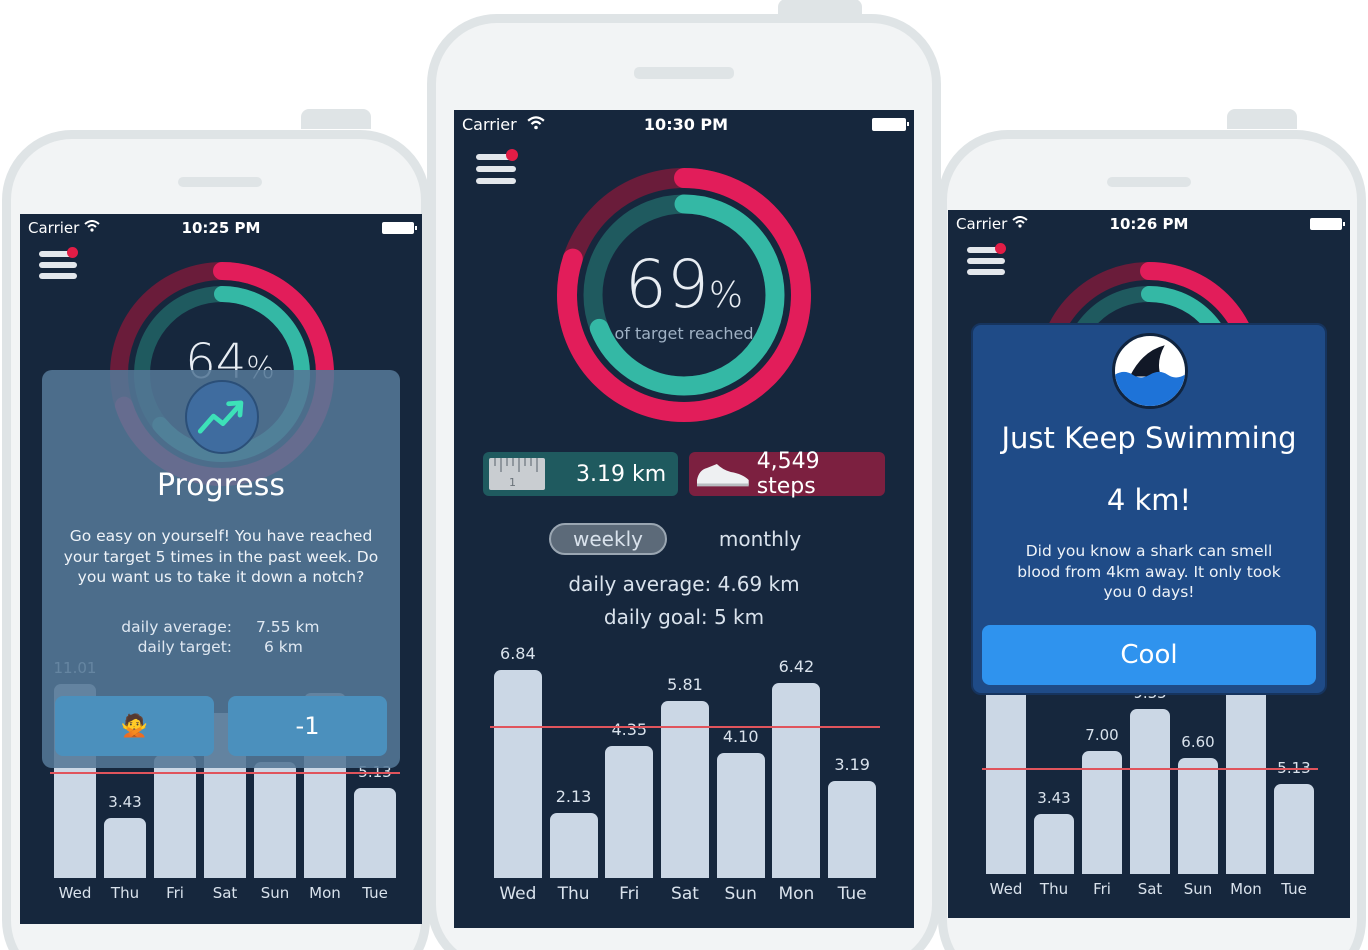 This screenshot has width=1368, height=950. Describe the element at coordinates (629, 729) in the screenshot. I see `bar-value-label: 4.35` at that location.